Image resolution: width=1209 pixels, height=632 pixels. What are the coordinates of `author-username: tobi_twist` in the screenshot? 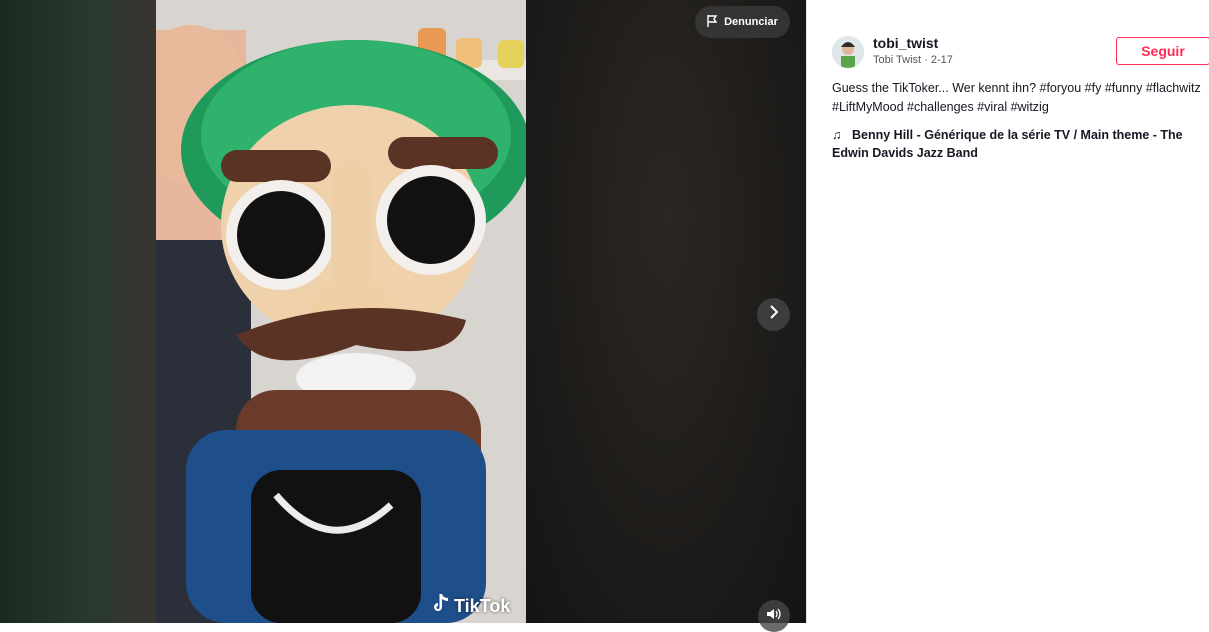 It's located at (905, 43).